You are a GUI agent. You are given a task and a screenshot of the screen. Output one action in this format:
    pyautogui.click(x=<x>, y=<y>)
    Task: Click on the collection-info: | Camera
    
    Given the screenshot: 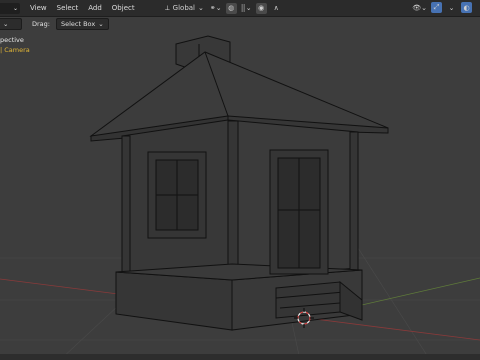 What is the action you would take?
    pyautogui.click(x=15, y=50)
    